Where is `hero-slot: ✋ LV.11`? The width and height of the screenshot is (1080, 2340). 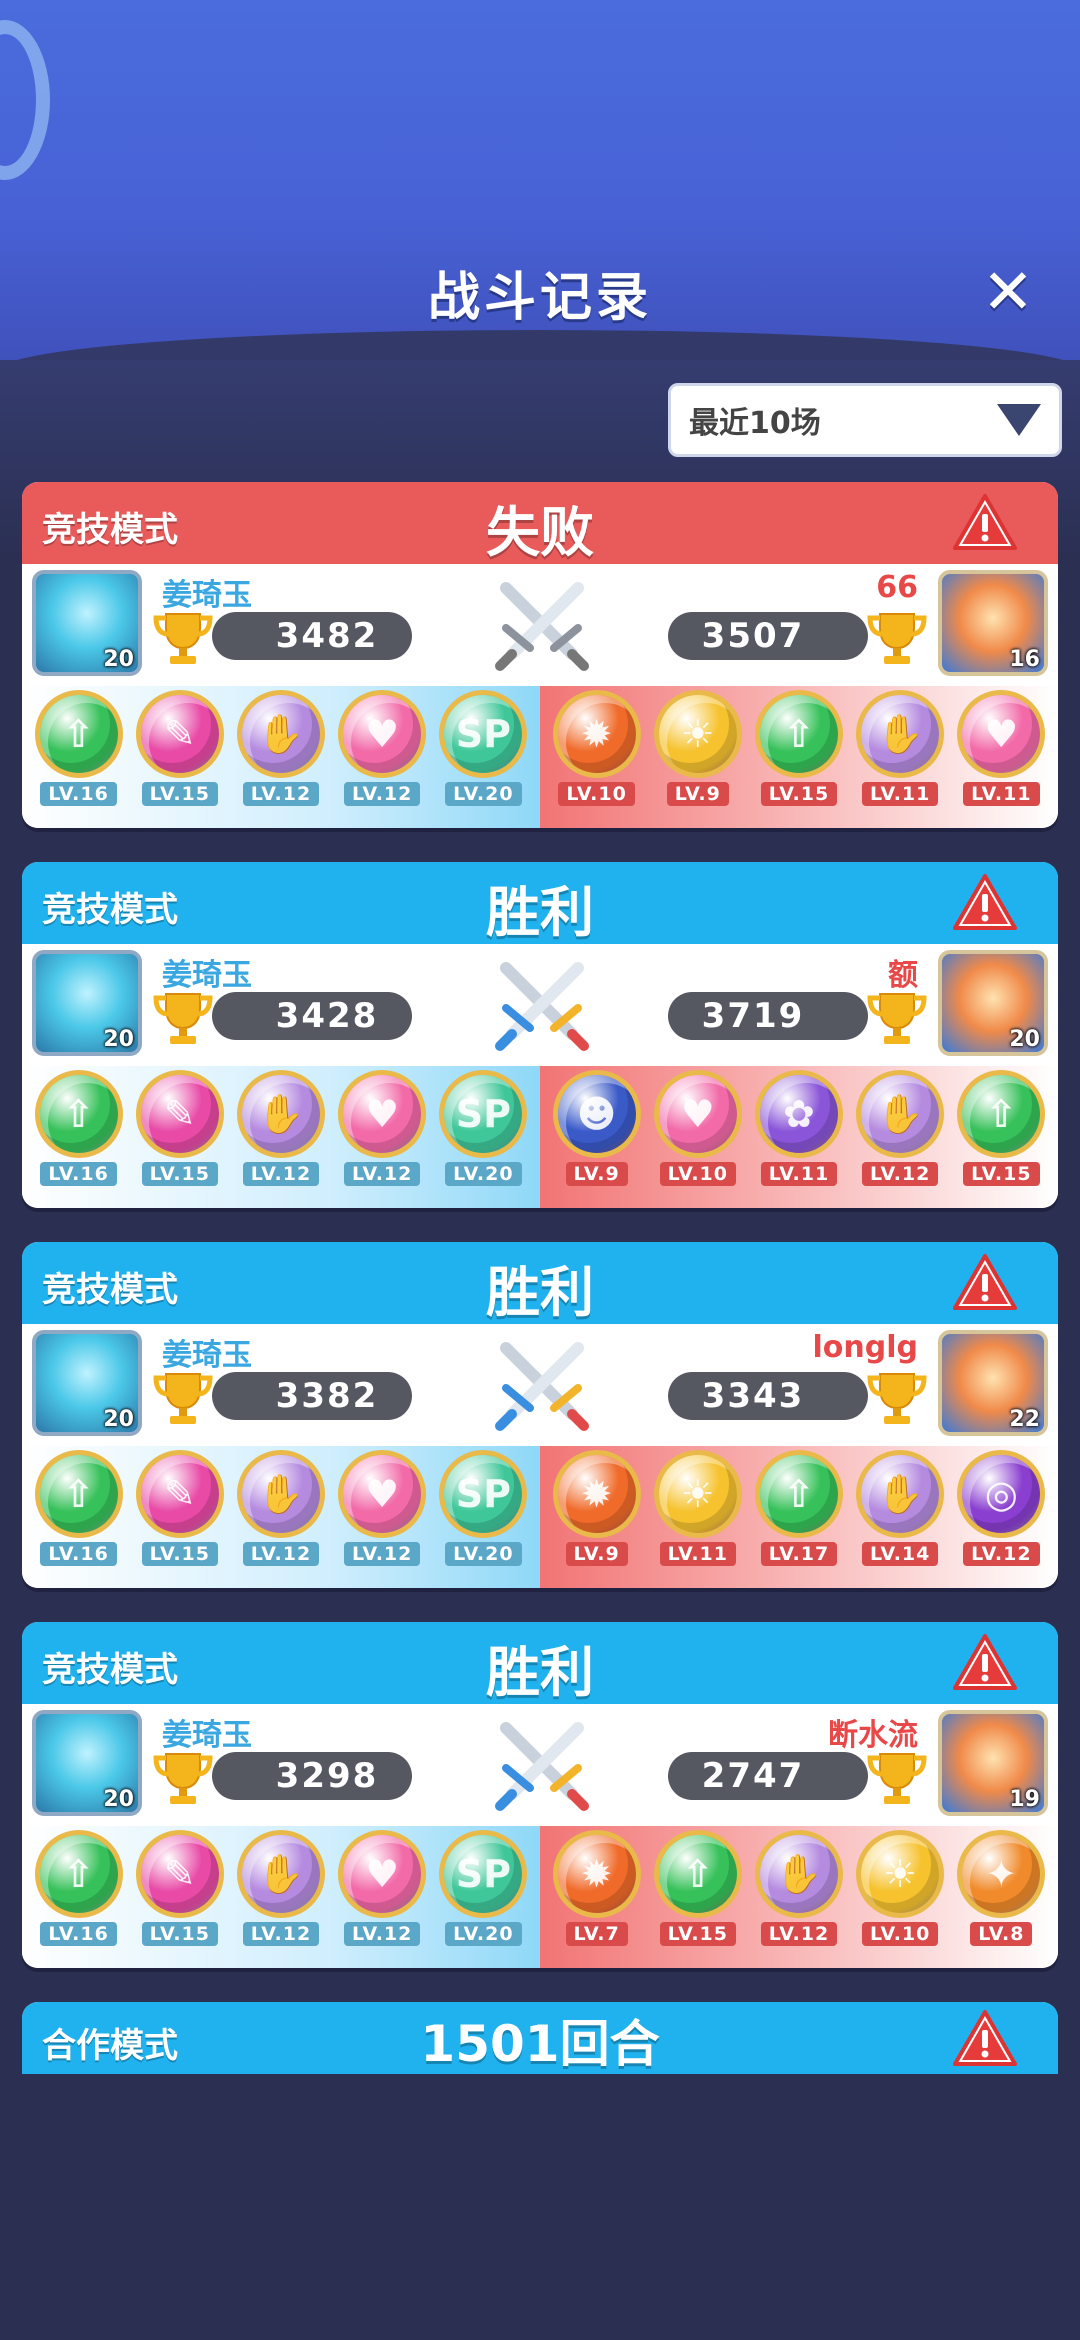 hero-slot: ✋ LV.11 is located at coordinates (900, 759).